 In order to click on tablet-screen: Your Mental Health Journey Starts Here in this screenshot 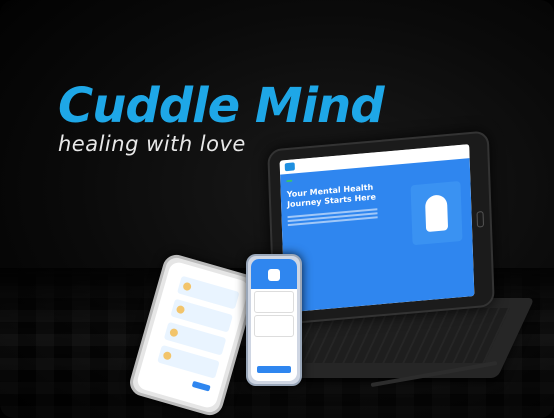, I will do `click(377, 228)`.